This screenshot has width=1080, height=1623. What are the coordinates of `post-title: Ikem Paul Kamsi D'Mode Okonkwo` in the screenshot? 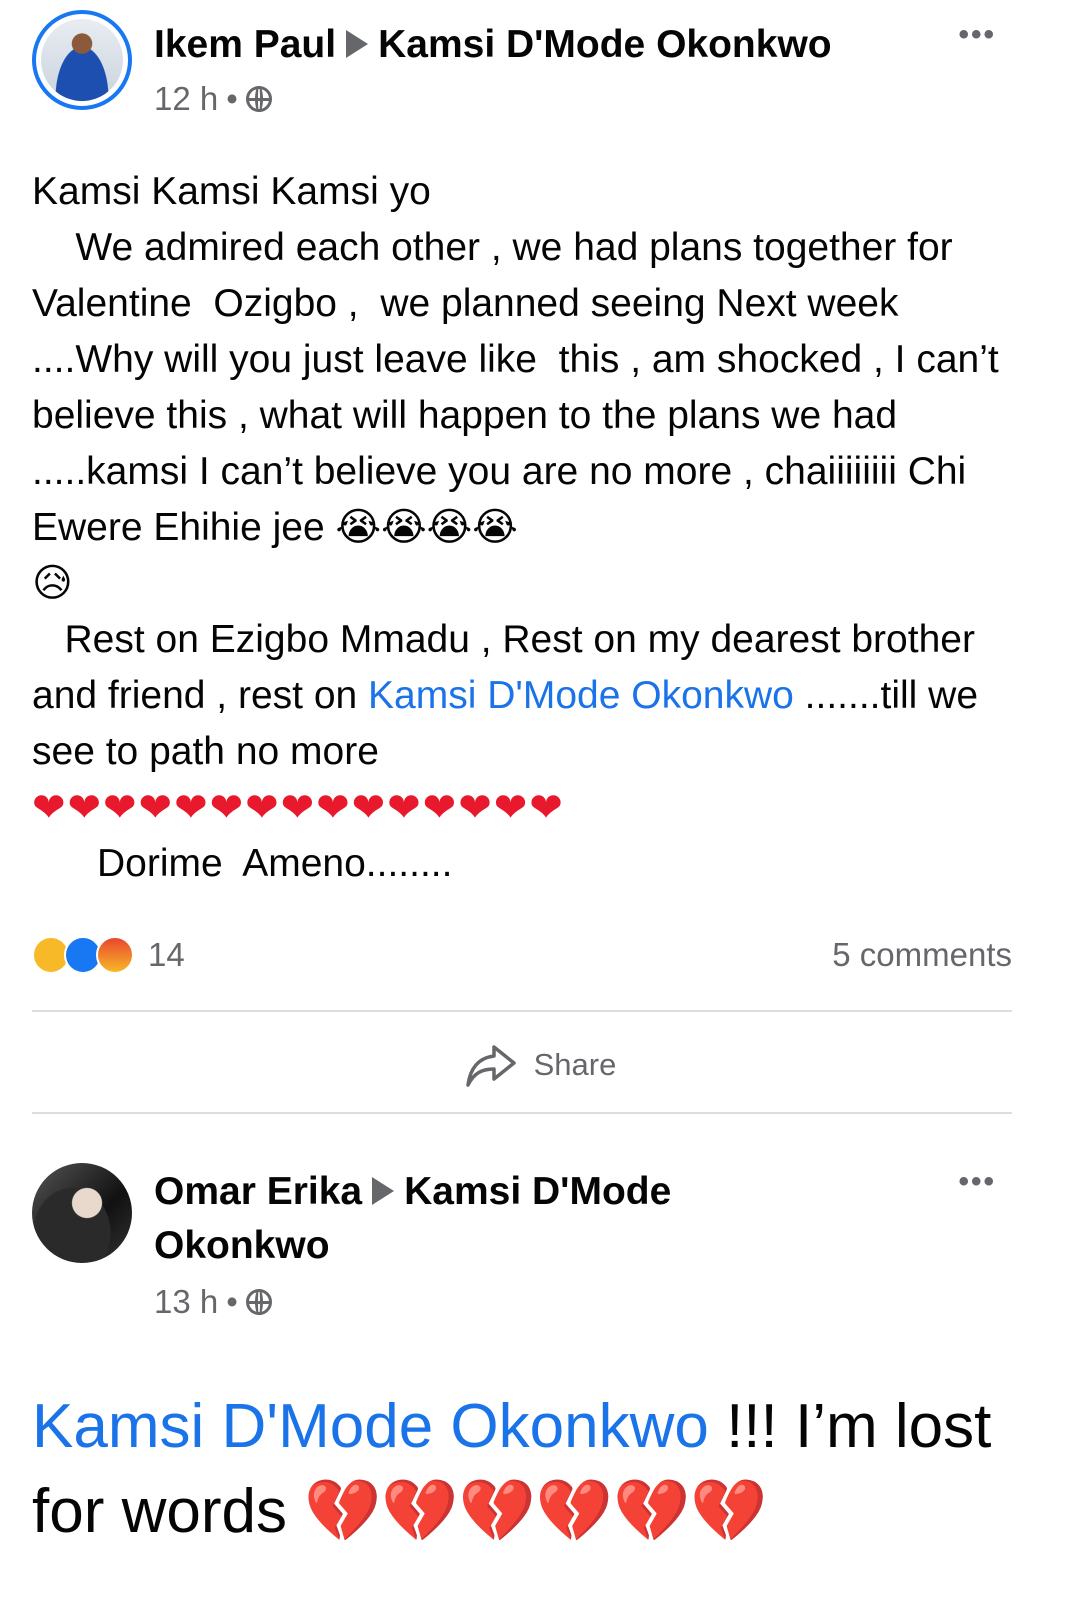 It's located at (549, 45).